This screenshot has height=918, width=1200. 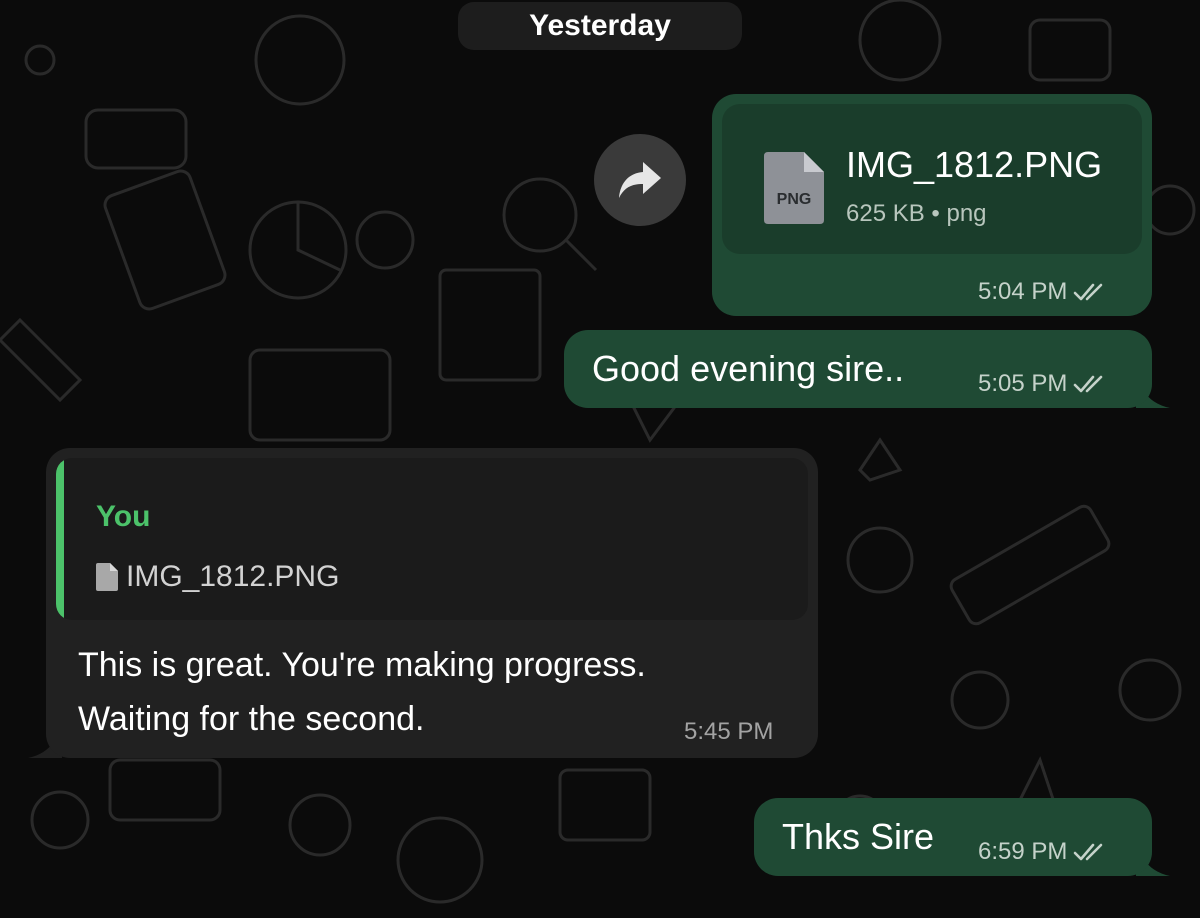 What do you see at coordinates (729, 731) in the screenshot?
I see `message-time: 5:45 PM` at bounding box center [729, 731].